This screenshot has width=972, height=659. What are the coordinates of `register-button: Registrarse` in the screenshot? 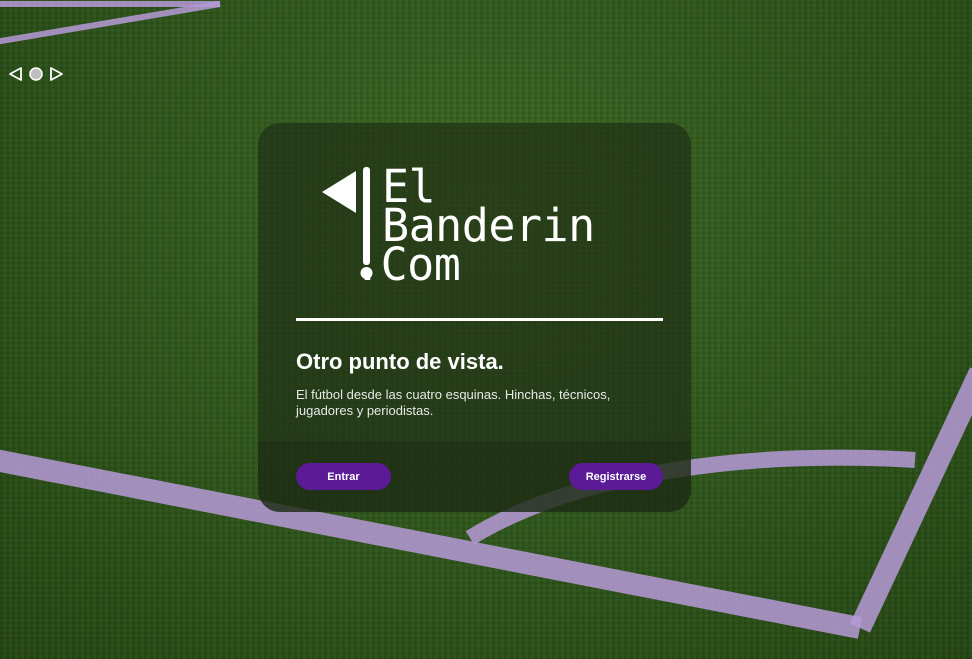 It's located at (616, 476).